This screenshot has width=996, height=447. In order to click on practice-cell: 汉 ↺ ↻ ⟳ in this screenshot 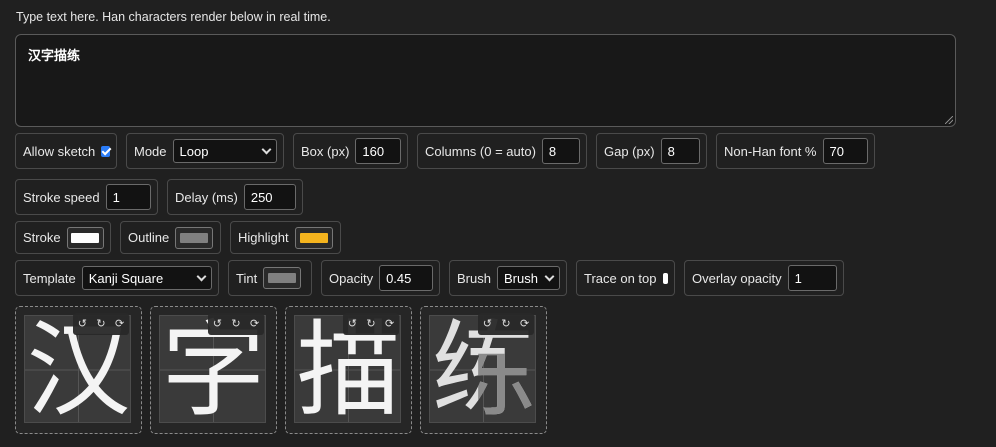, I will do `click(78, 370)`.